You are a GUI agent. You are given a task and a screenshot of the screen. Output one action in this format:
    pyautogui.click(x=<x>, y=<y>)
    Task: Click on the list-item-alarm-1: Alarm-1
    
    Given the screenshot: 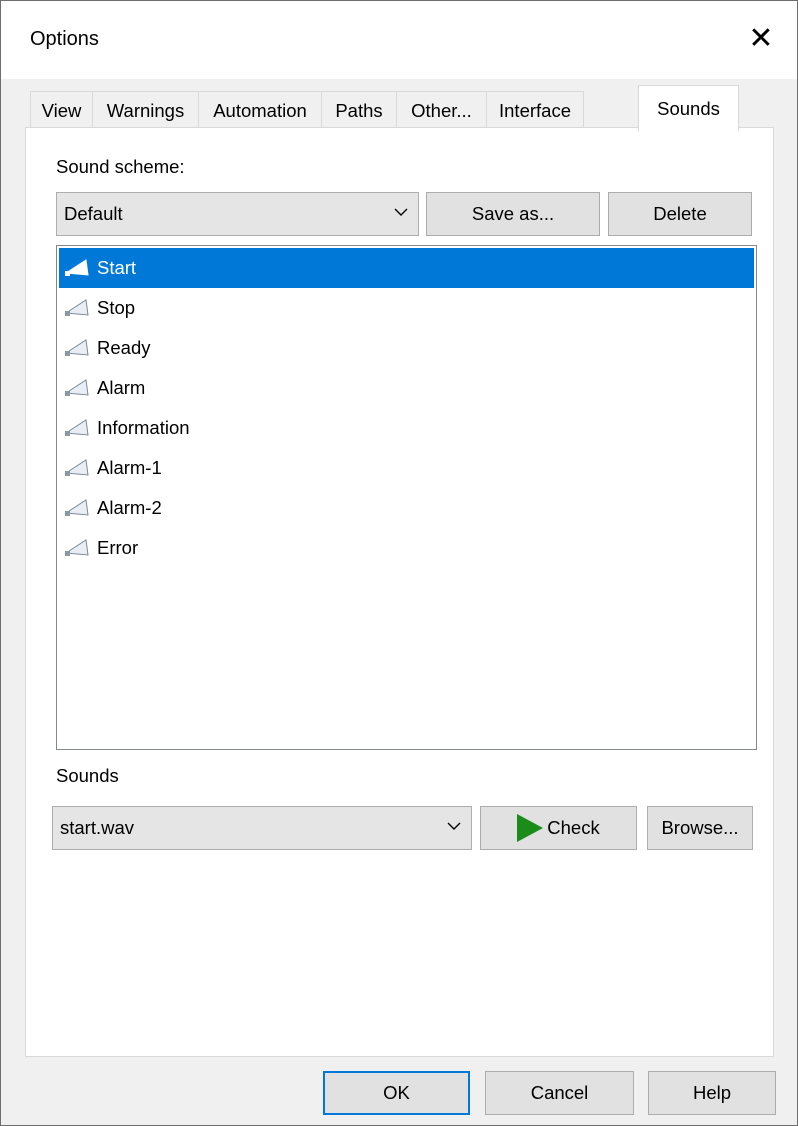 What is the action you would take?
    pyautogui.click(x=406, y=468)
    